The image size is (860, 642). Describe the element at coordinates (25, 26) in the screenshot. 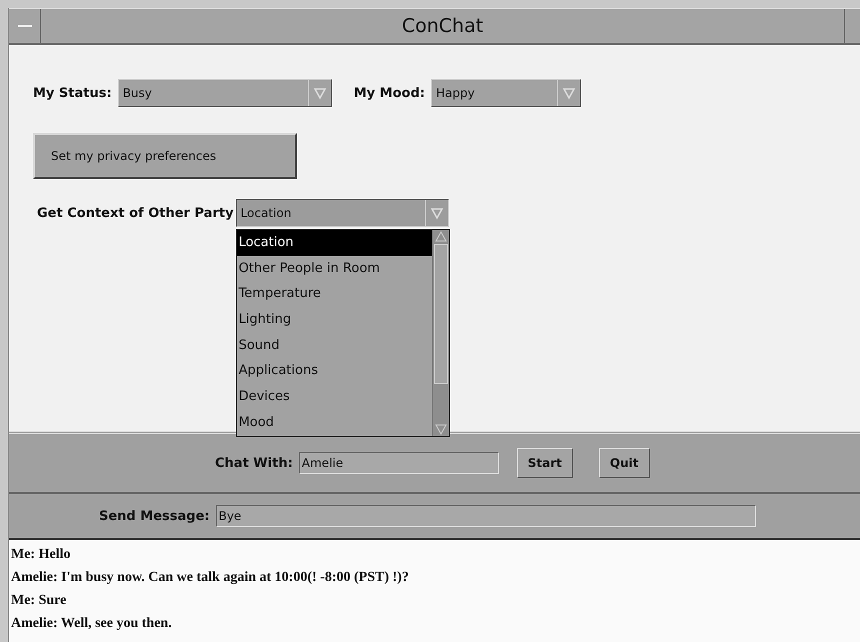

I see `minus-icon` at that location.